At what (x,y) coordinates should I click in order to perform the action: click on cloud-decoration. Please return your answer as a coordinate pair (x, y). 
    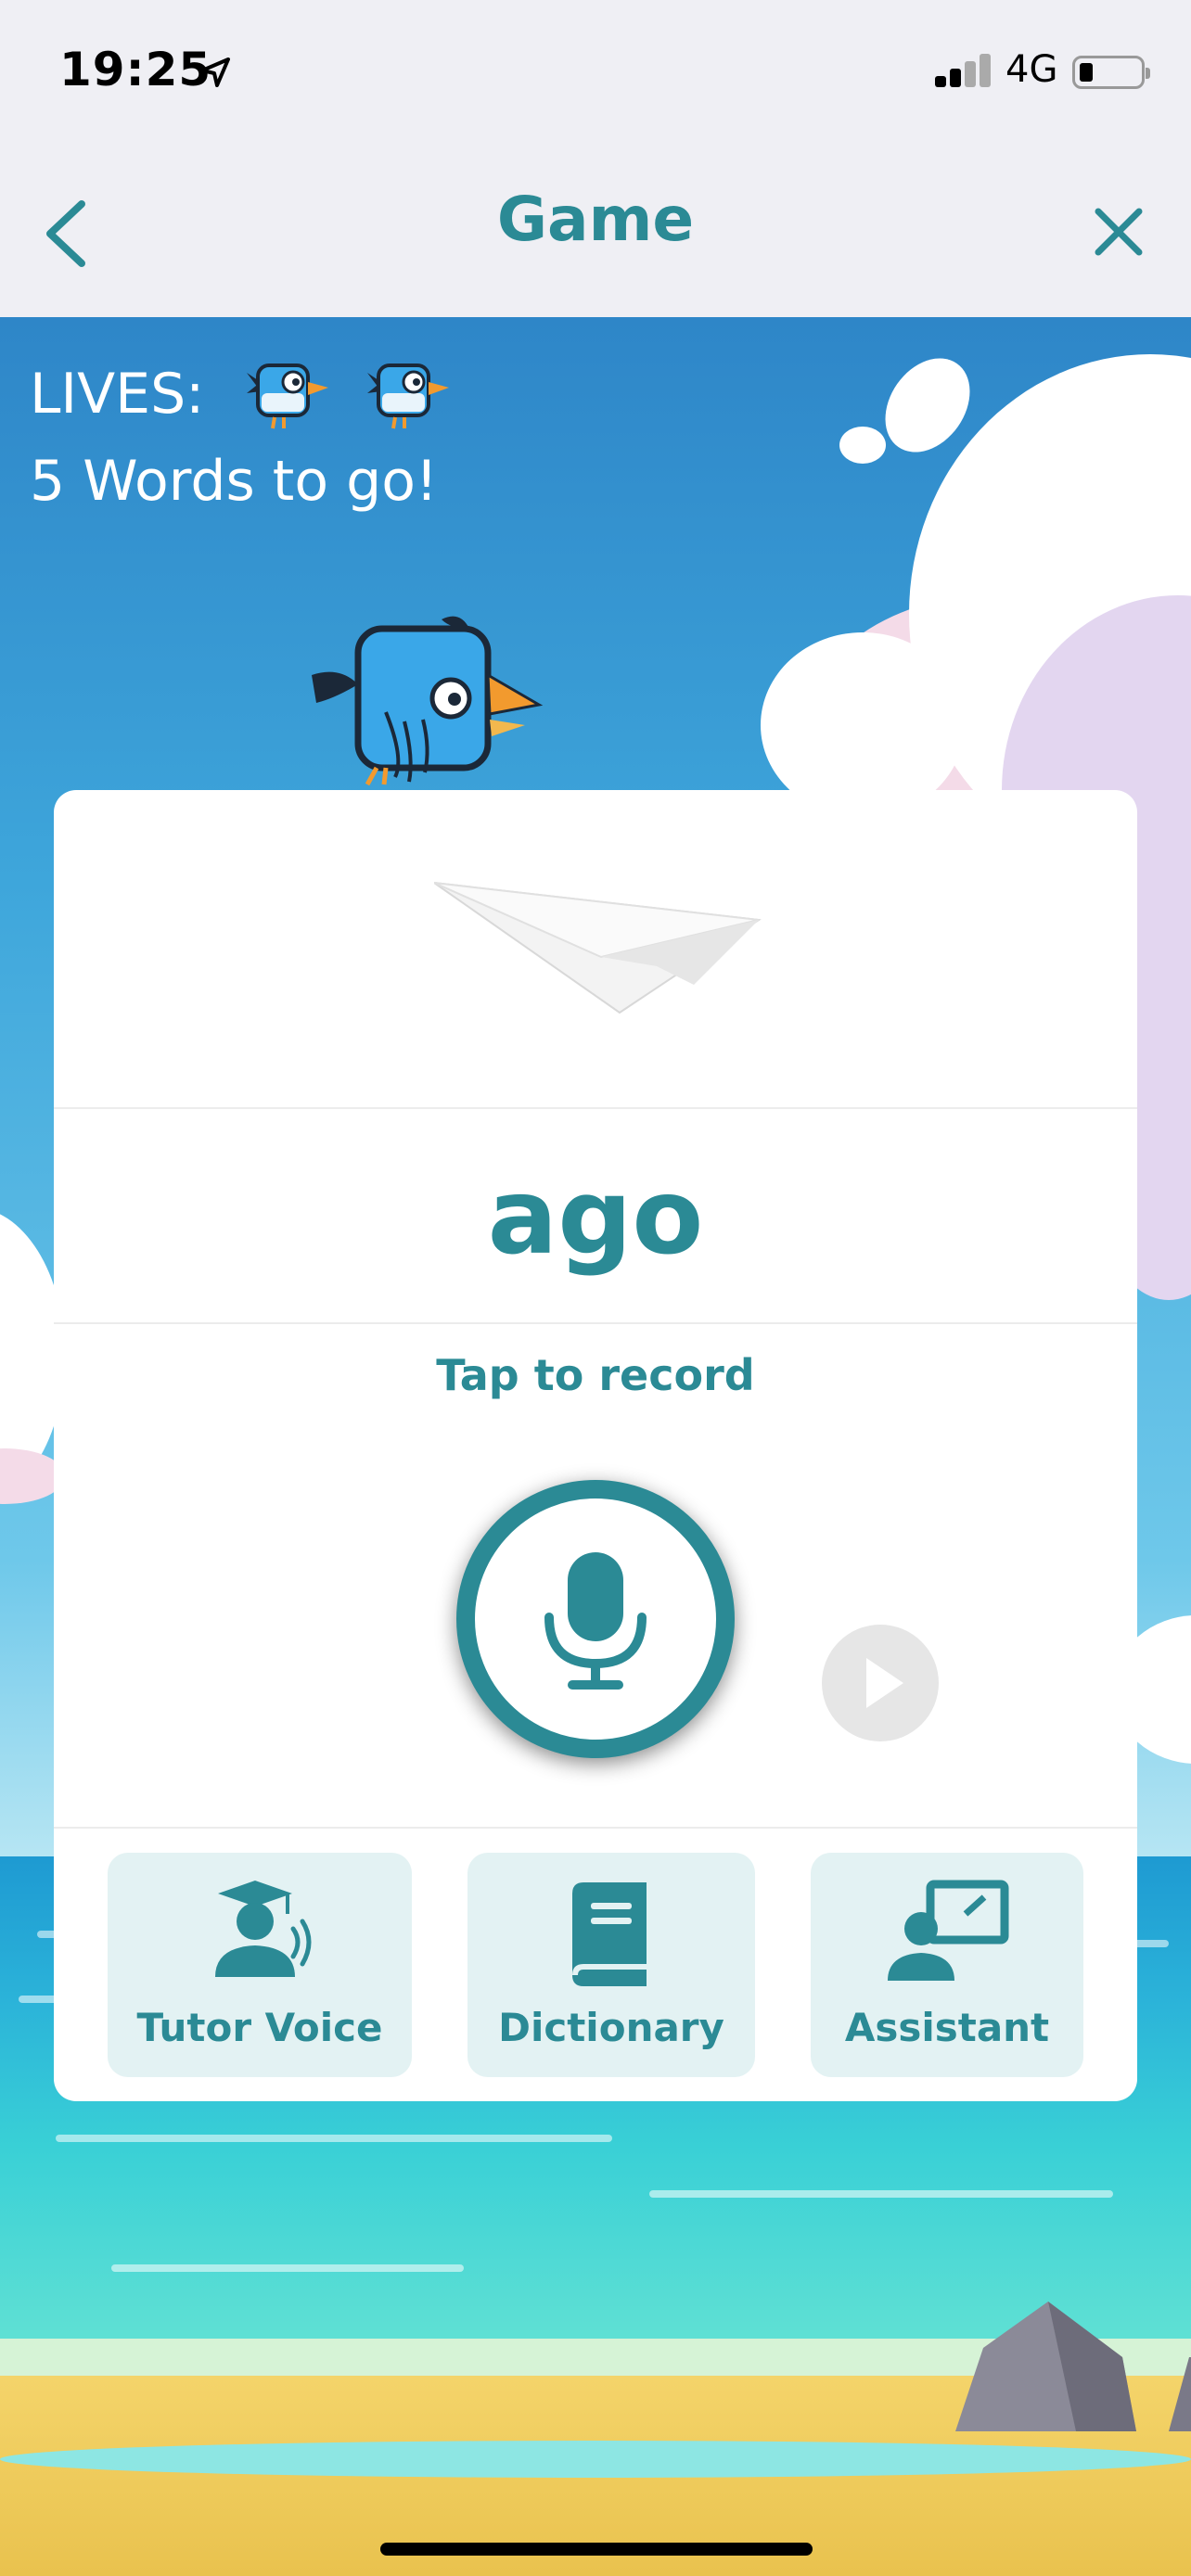
    Looking at the image, I should click on (862, 445).